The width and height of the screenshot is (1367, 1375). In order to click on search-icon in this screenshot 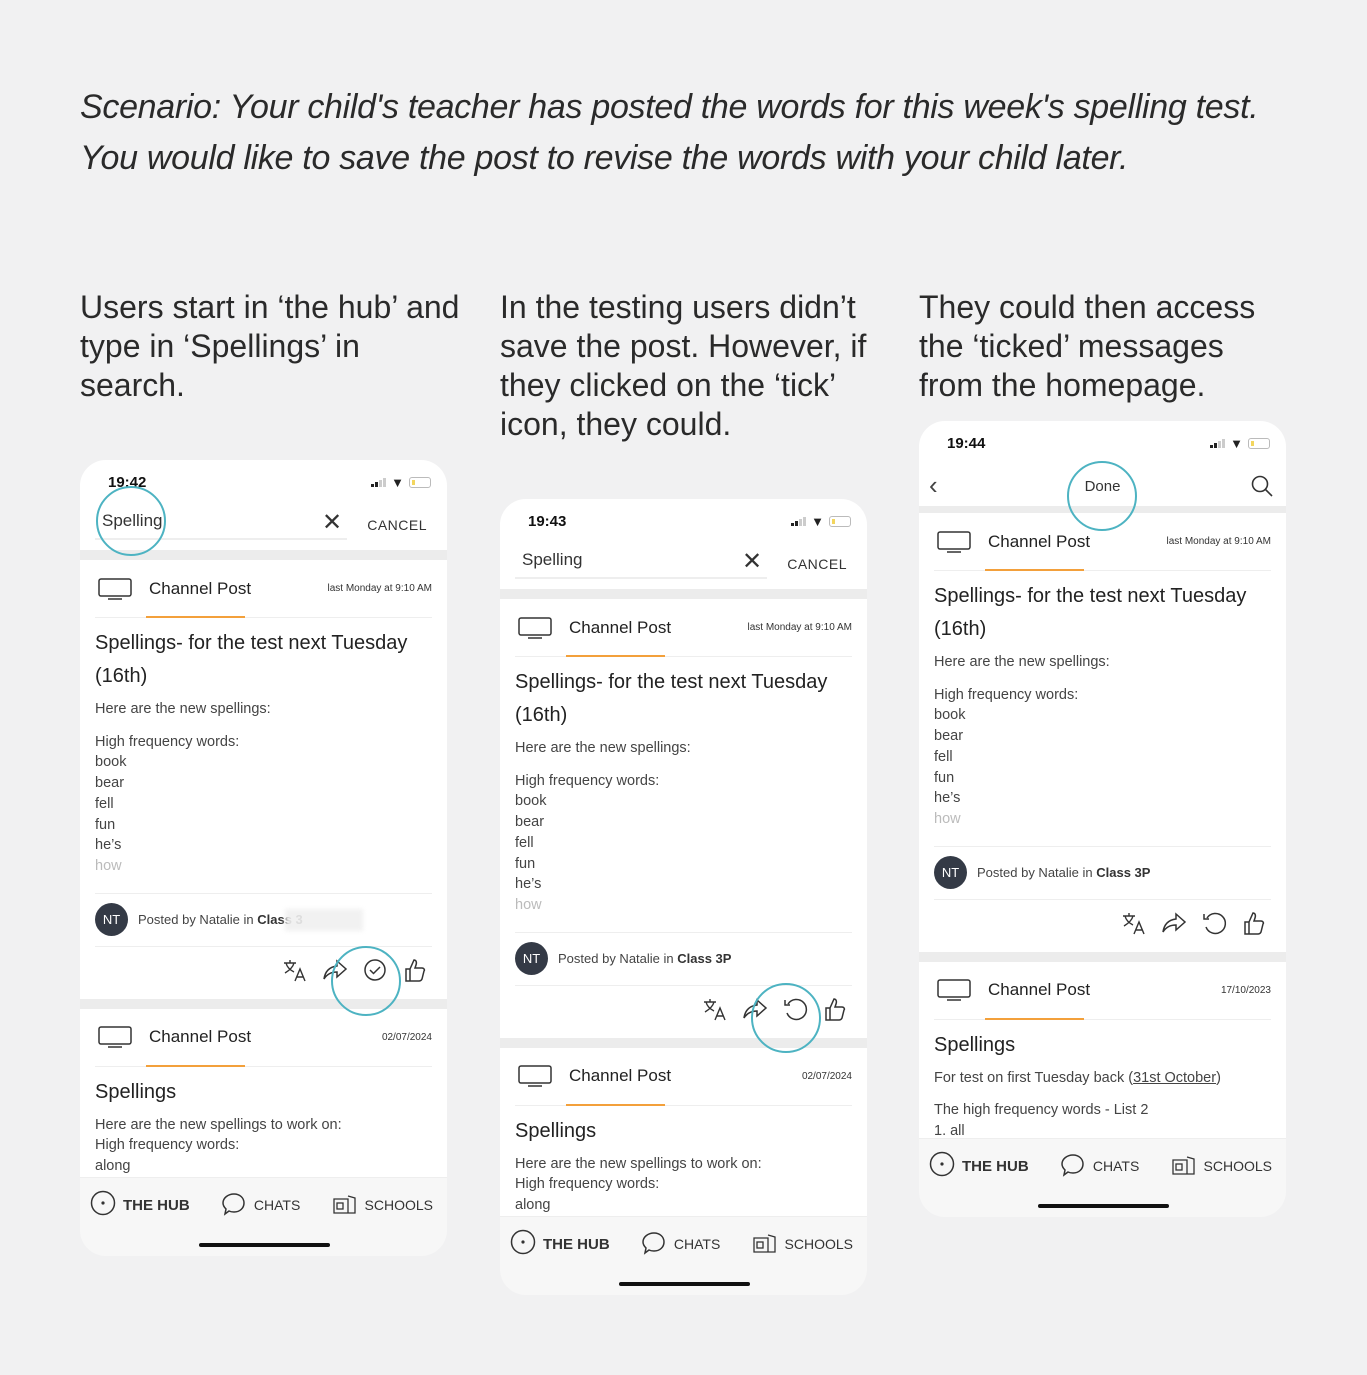, I will do `click(1262, 486)`.